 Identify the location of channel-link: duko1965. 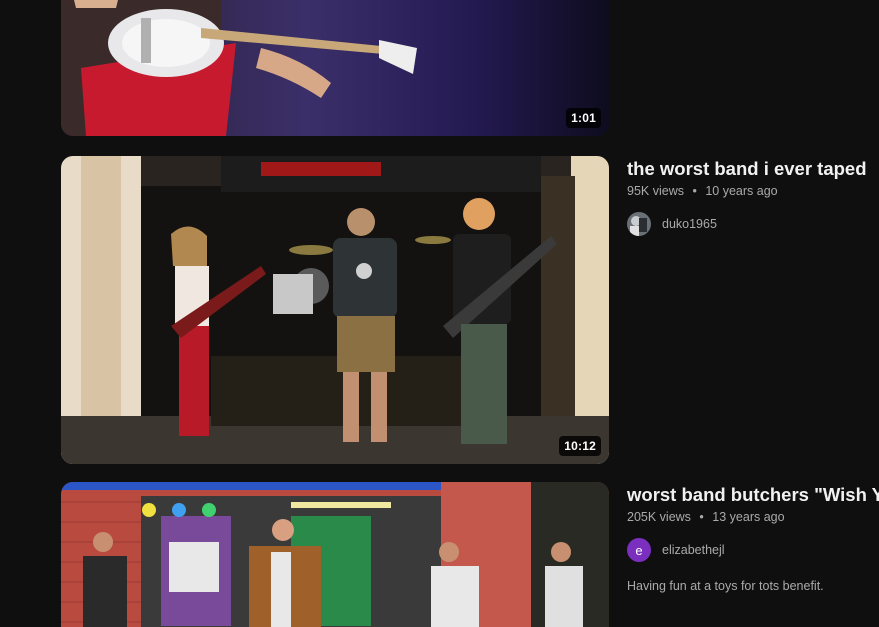
(753, 224).